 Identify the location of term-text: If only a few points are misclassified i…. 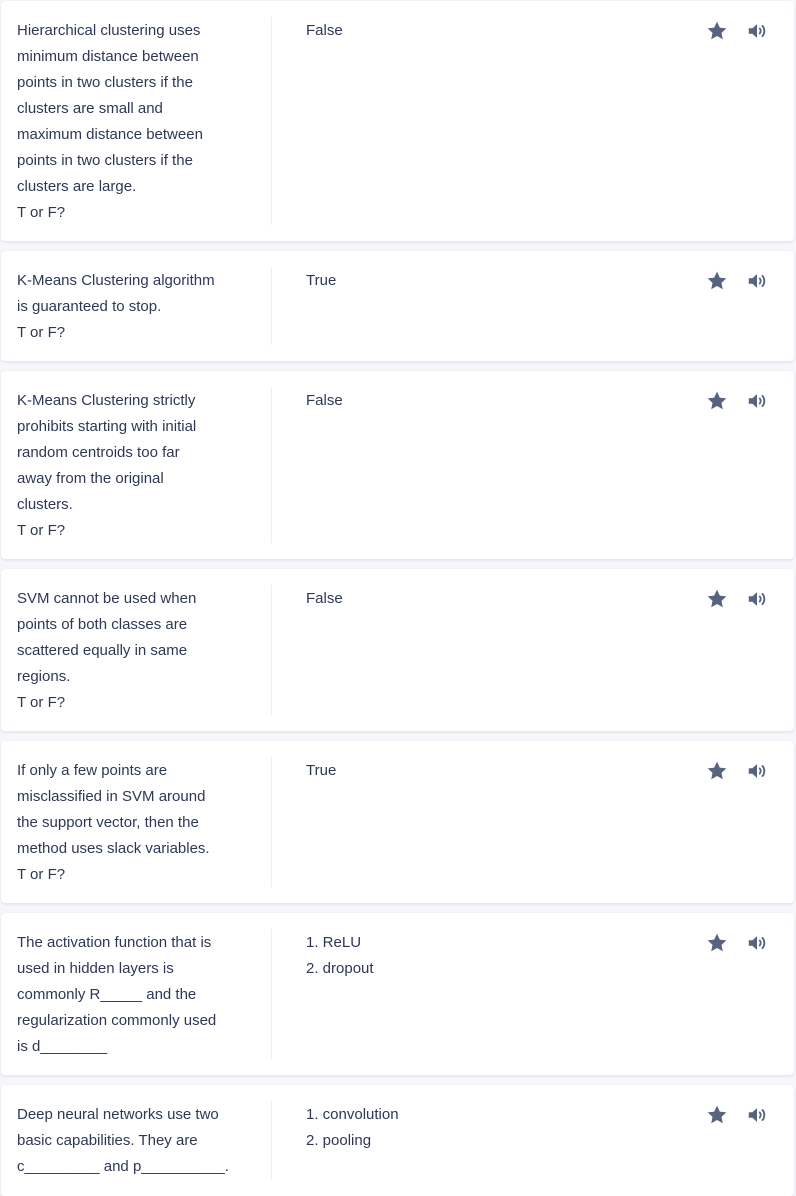
(113, 822).